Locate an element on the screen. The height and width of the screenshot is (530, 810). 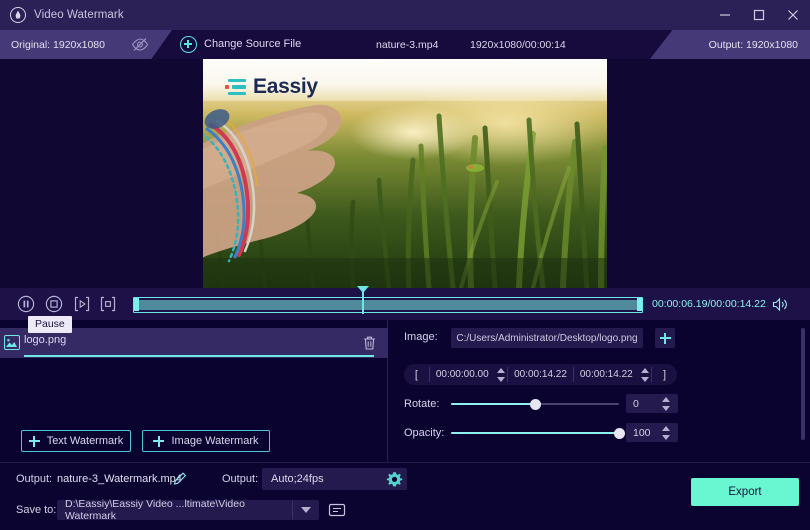
stop-circle-icon is located at coordinates (54, 304).